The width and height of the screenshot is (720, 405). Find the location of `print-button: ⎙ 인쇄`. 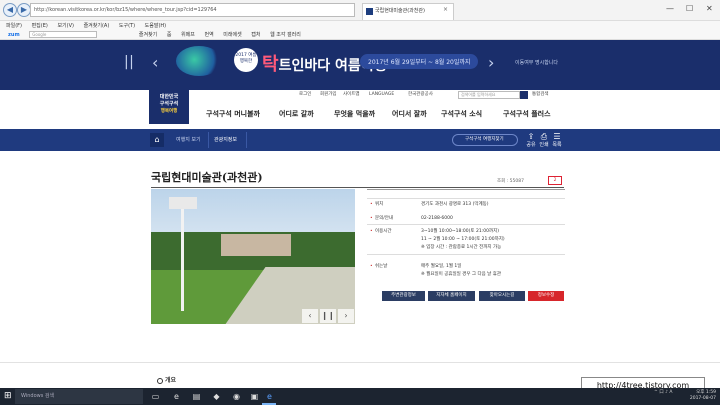

print-button: ⎙ 인쇄 is located at coordinates (544, 140).